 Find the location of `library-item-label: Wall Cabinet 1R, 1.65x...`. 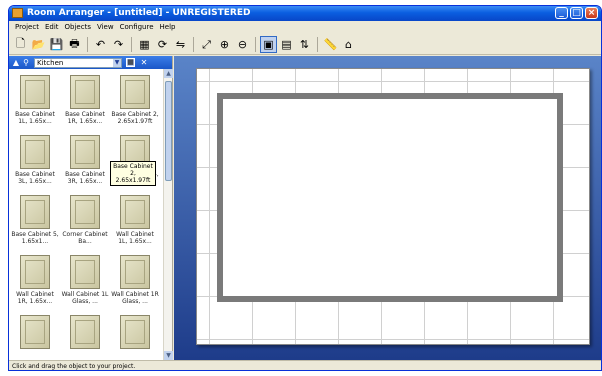

library-item-label: Wall Cabinet 1R, 1.65x... is located at coordinates (35, 298).